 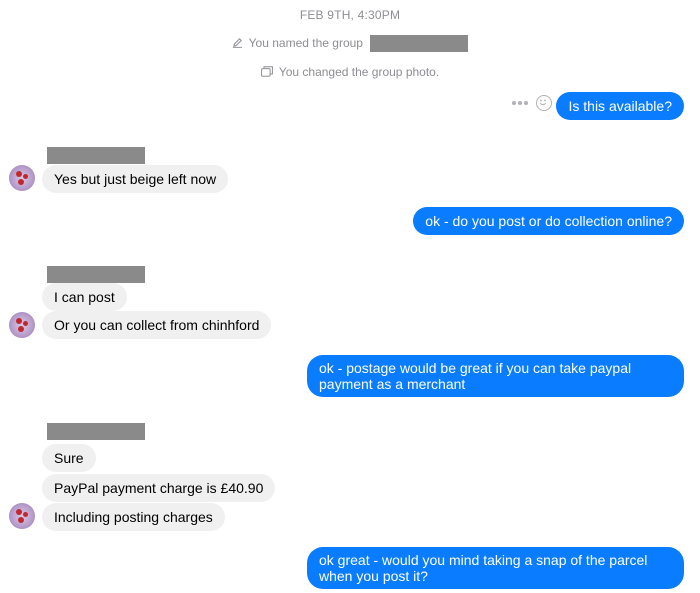 What do you see at coordinates (359, 72) in the screenshot?
I see `system-changed-photo-text: You changed the group photo.` at bounding box center [359, 72].